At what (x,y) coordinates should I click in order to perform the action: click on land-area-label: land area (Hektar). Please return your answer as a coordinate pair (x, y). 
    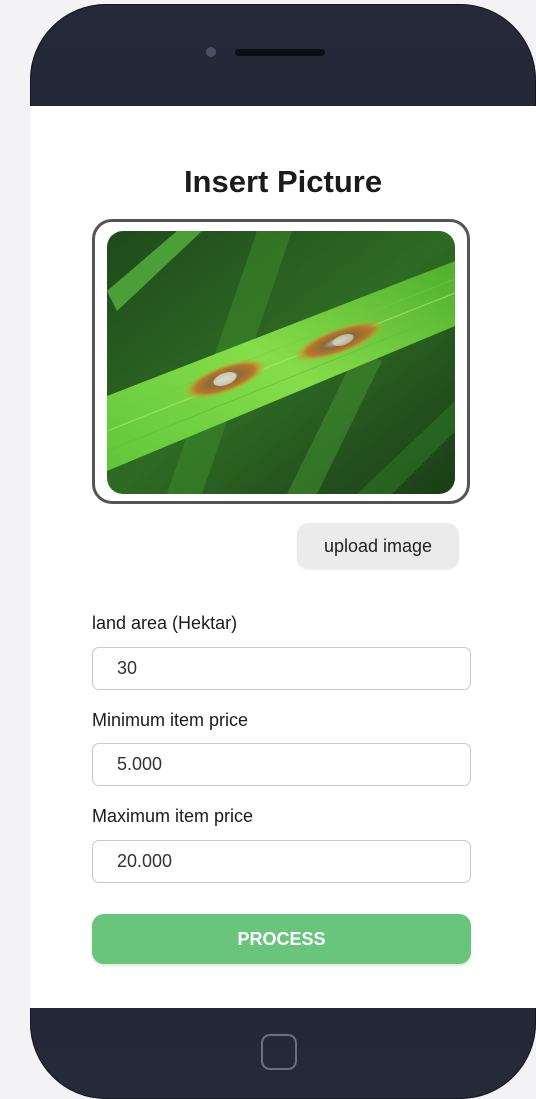
    Looking at the image, I should click on (165, 623).